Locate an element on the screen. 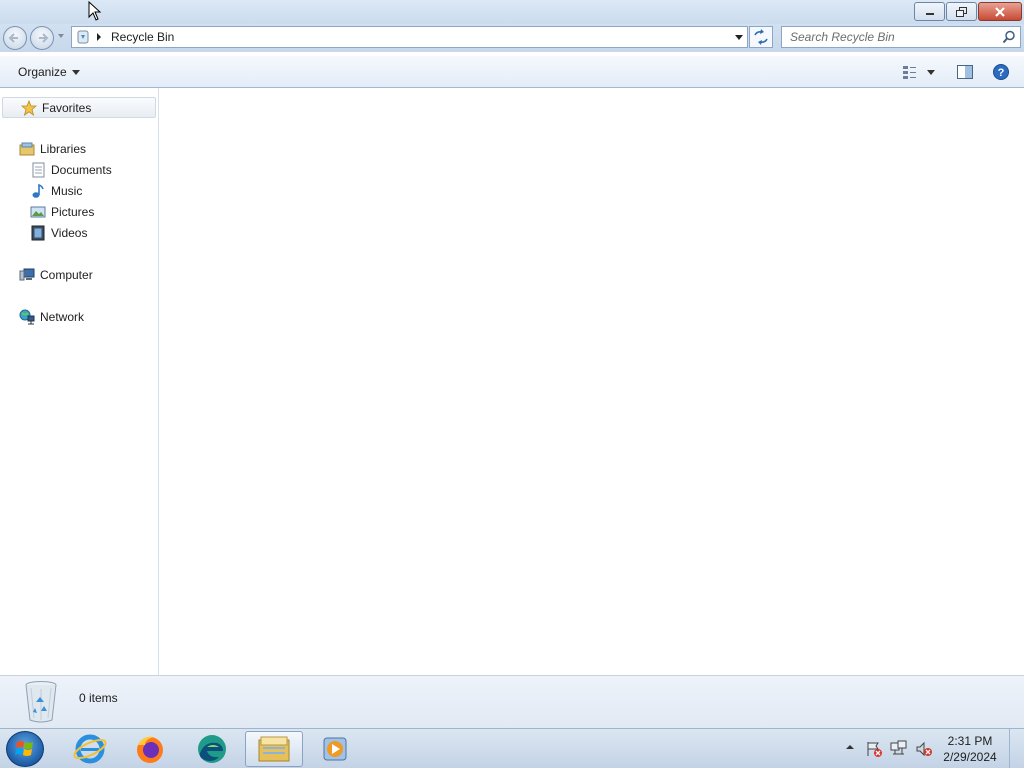 This screenshot has height=770, width=1024. window-controls is located at coordinates (967, 11).